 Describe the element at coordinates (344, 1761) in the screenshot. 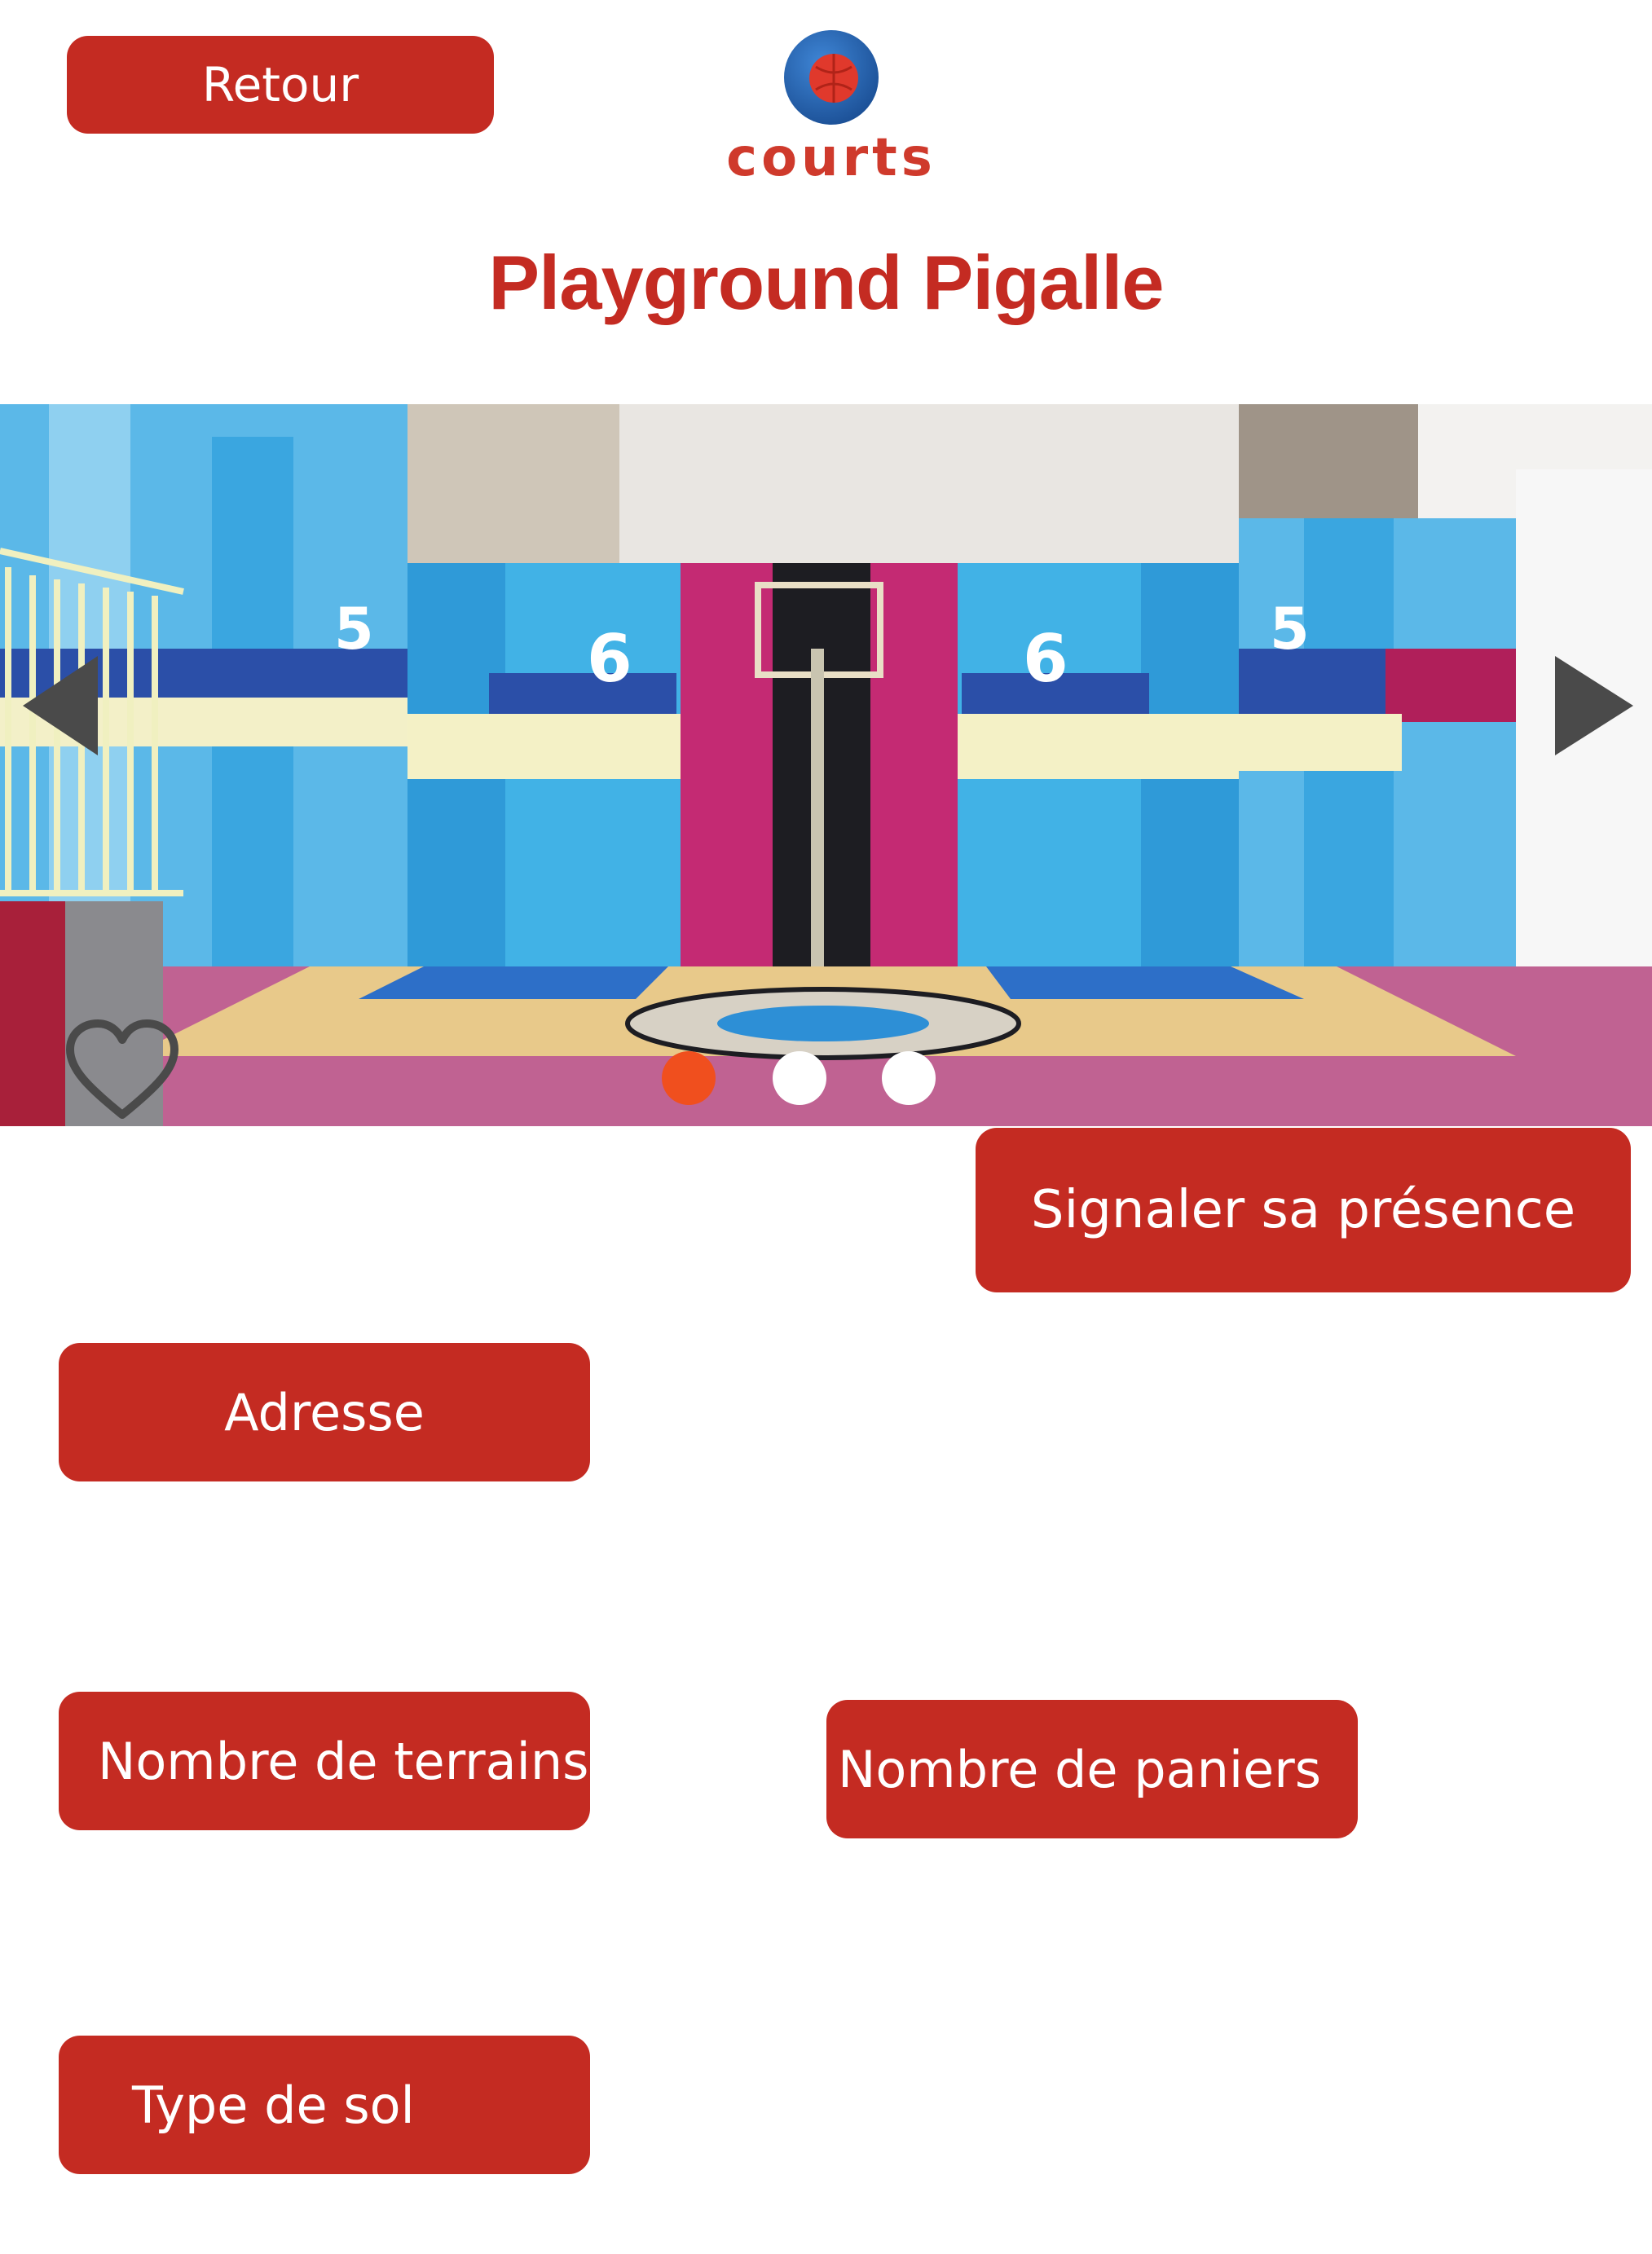

I see `courts-count-label: Nombre de terrains` at that location.